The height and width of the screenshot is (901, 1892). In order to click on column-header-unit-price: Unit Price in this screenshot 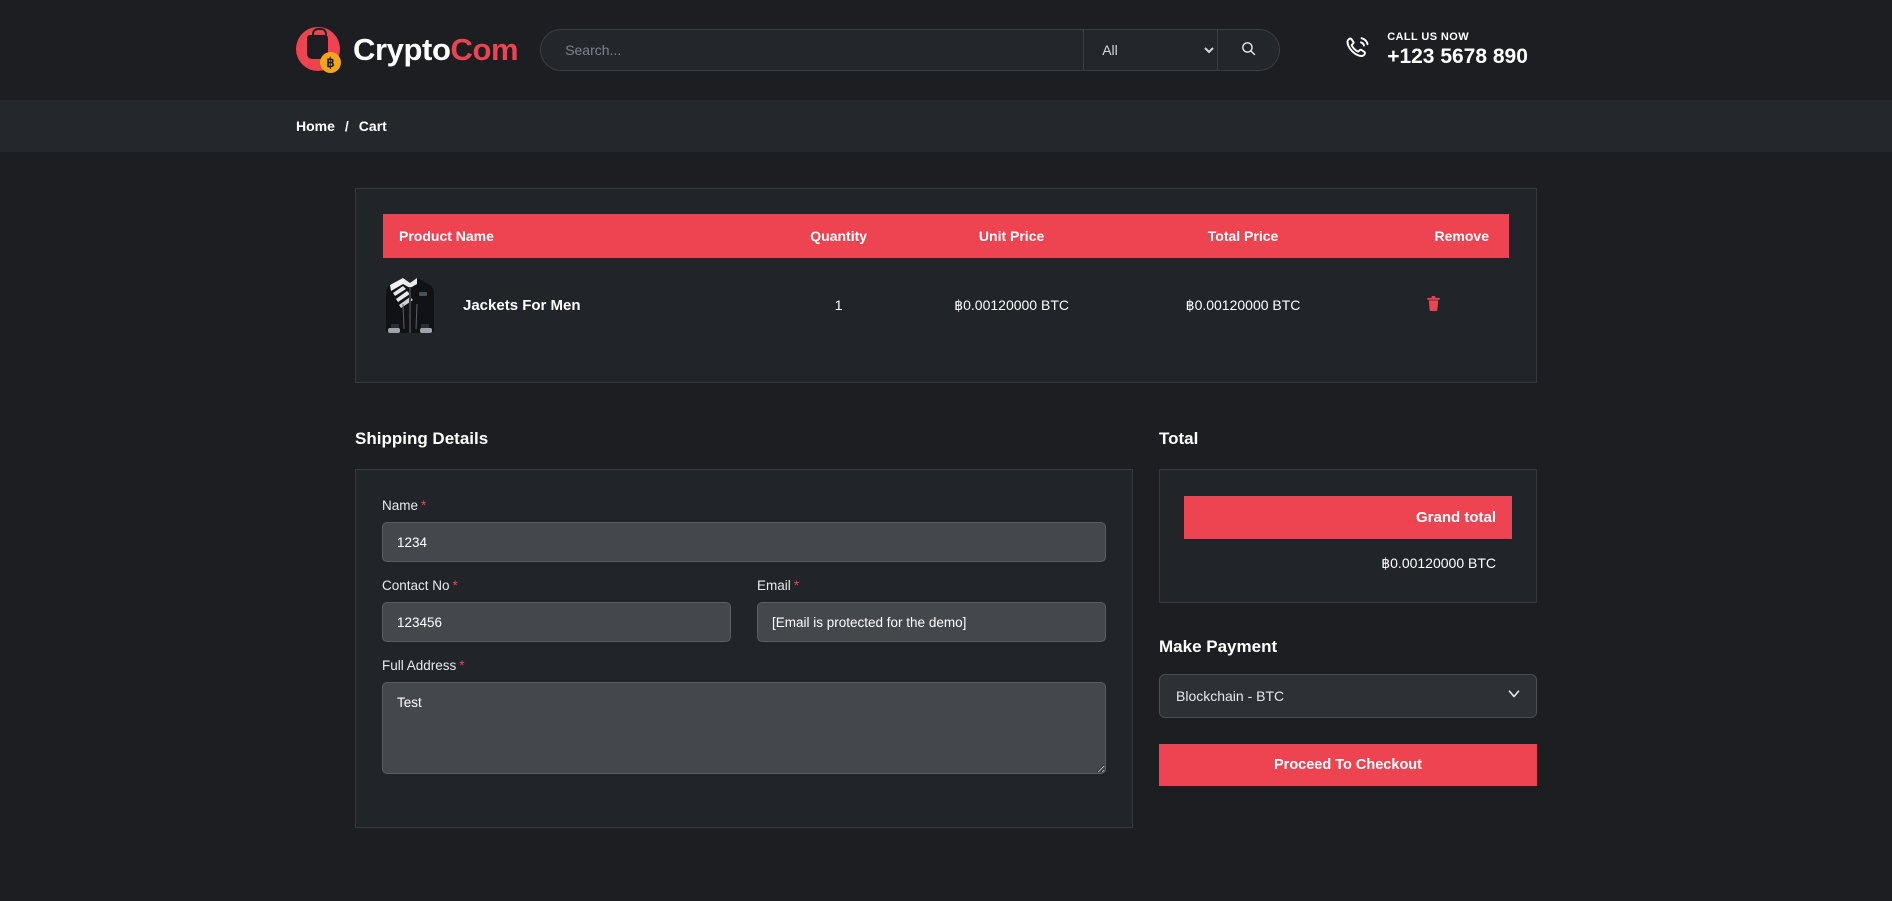, I will do `click(1011, 236)`.